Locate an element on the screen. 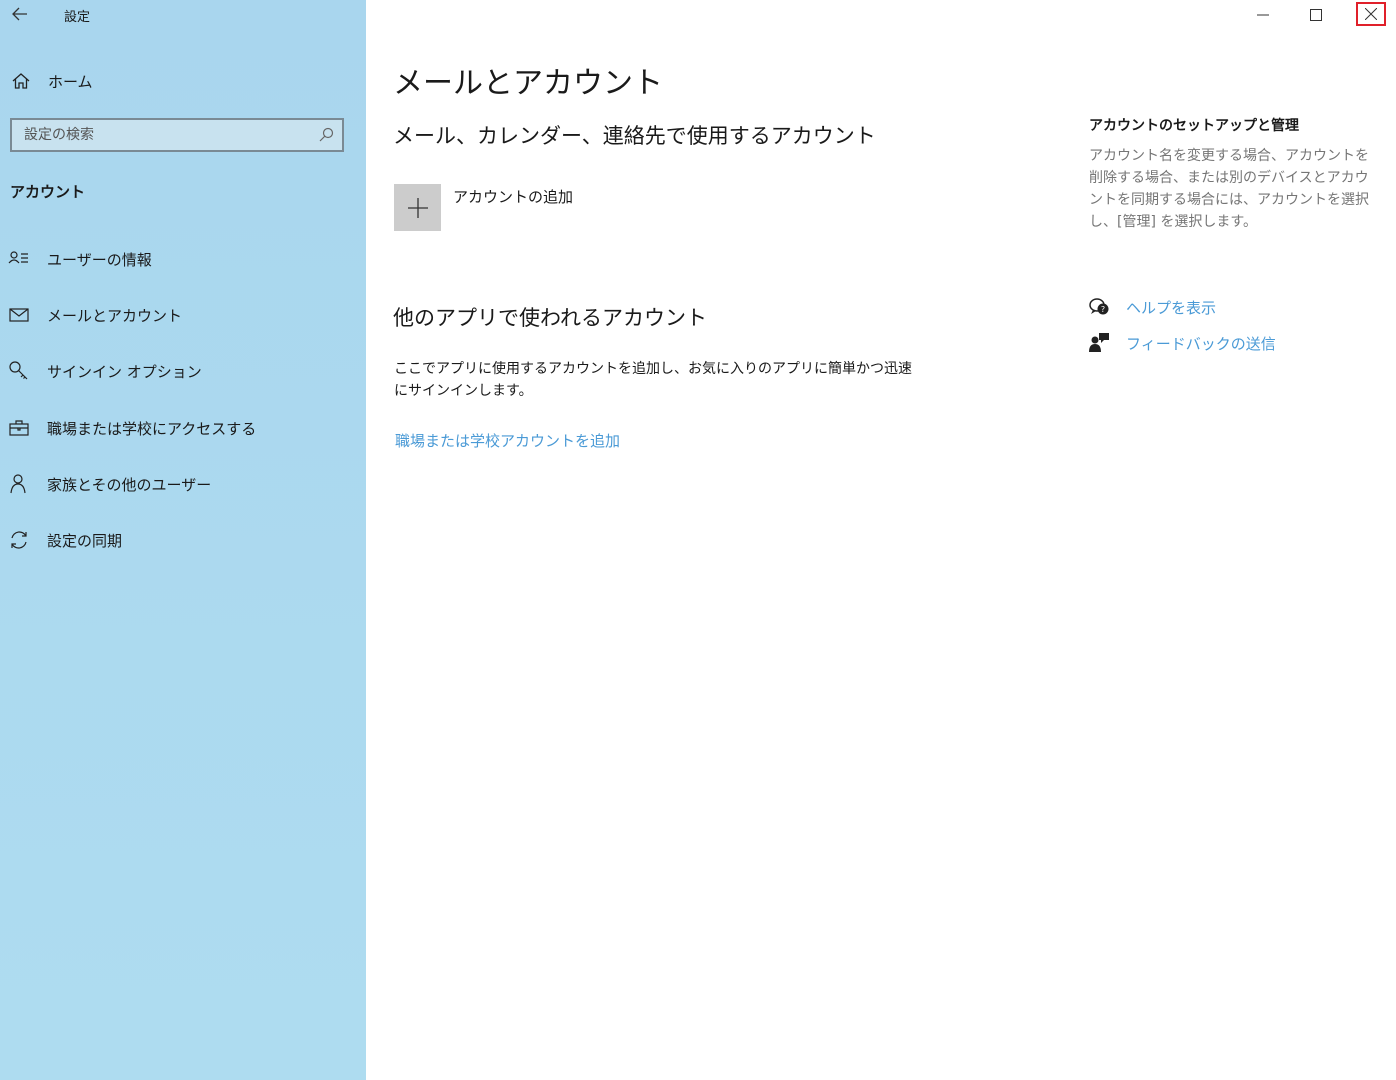 The image size is (1396, 1080). mail-icon is located at coordinates (19, 315).